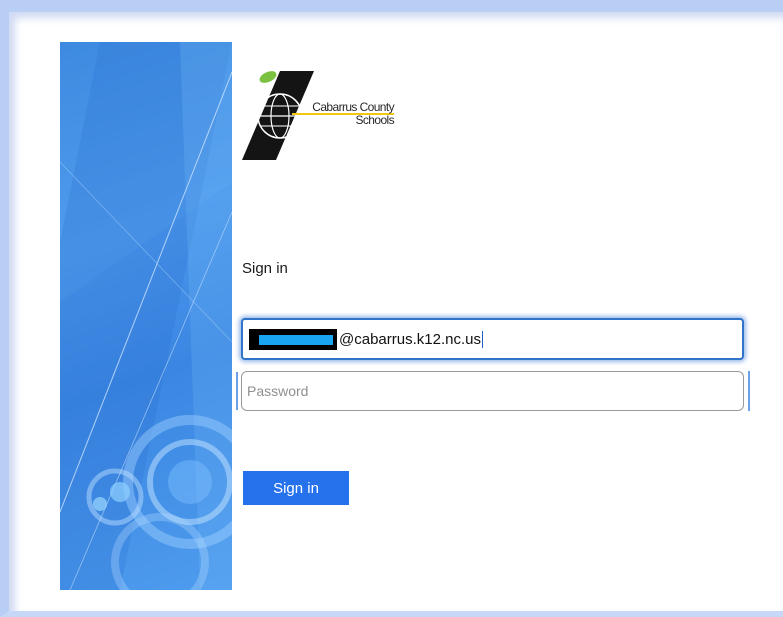  What do you see at coordinates (375, 120) in the screenshot?
I see `logo-line2: Schools` at bounding box center [375, 120].